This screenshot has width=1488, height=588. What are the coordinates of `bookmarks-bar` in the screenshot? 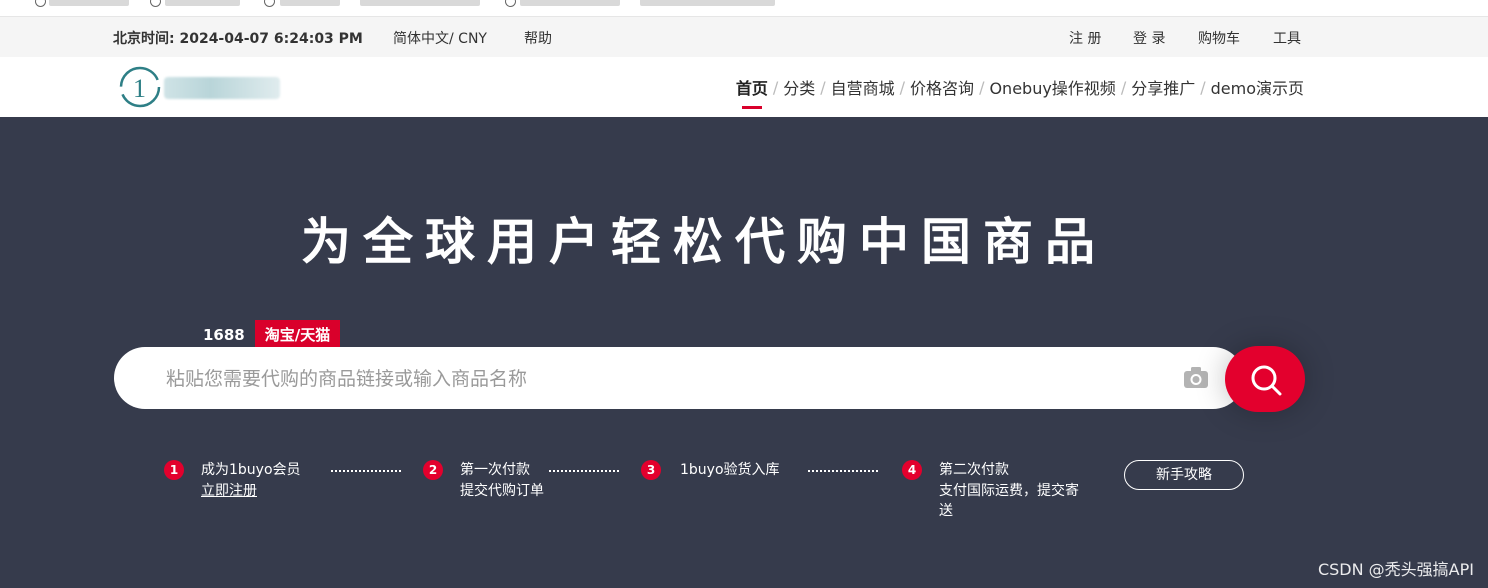 It's located at (744, 8).